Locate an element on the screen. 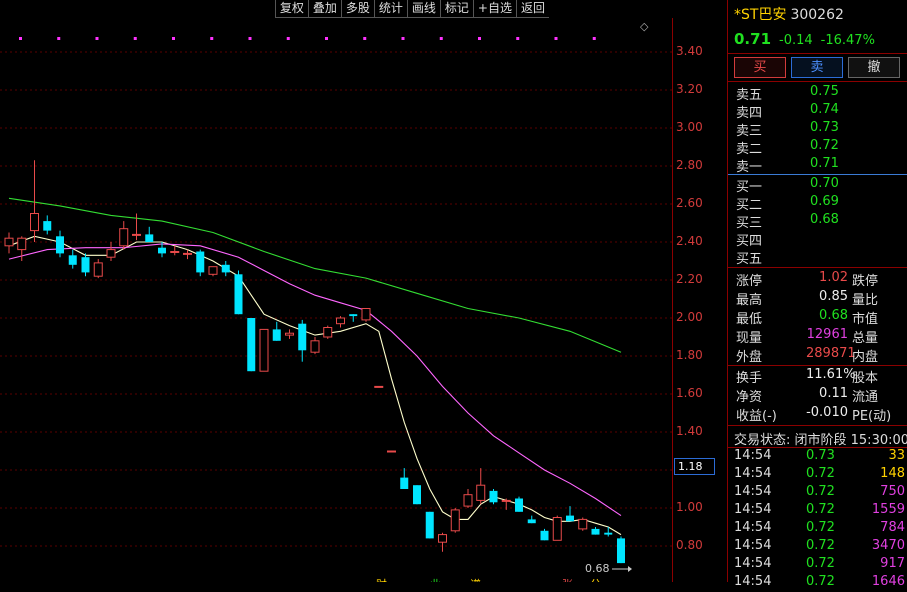 The image size is (907, 592). sell-level-1: 卖一 0.71 is located at coordinates (821, 165).